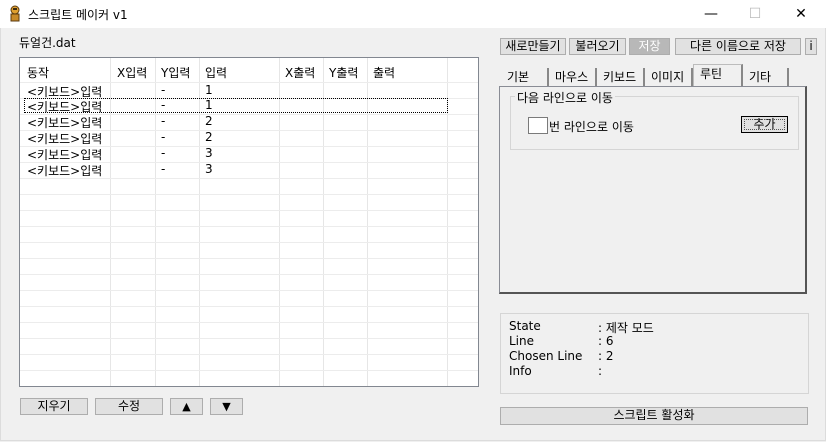  I want to click on move-up-button: ▲, so click(186, 406).